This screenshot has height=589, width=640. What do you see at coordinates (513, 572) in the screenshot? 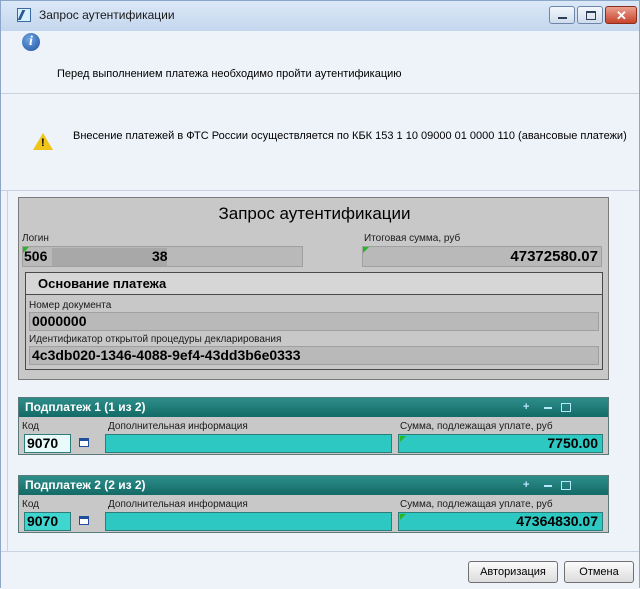
I see `authorize-button: Авторизация` at bounding box center [513, 572].